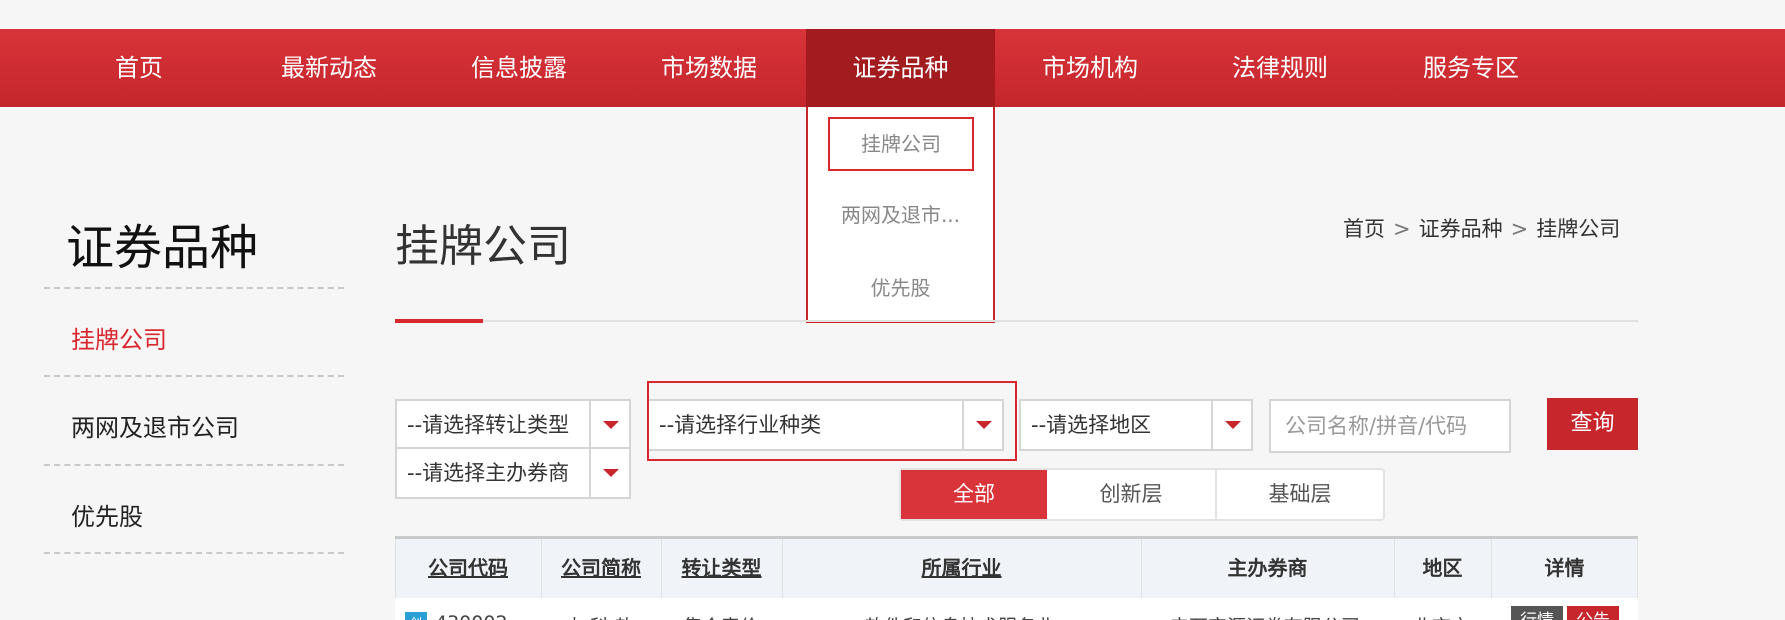 This screenshot has width=1785, height=620. Describe the element at coordinates (1265, 616) in the screenshot. I see `cell-broker: 申万宏源证券有限公司` at that location.